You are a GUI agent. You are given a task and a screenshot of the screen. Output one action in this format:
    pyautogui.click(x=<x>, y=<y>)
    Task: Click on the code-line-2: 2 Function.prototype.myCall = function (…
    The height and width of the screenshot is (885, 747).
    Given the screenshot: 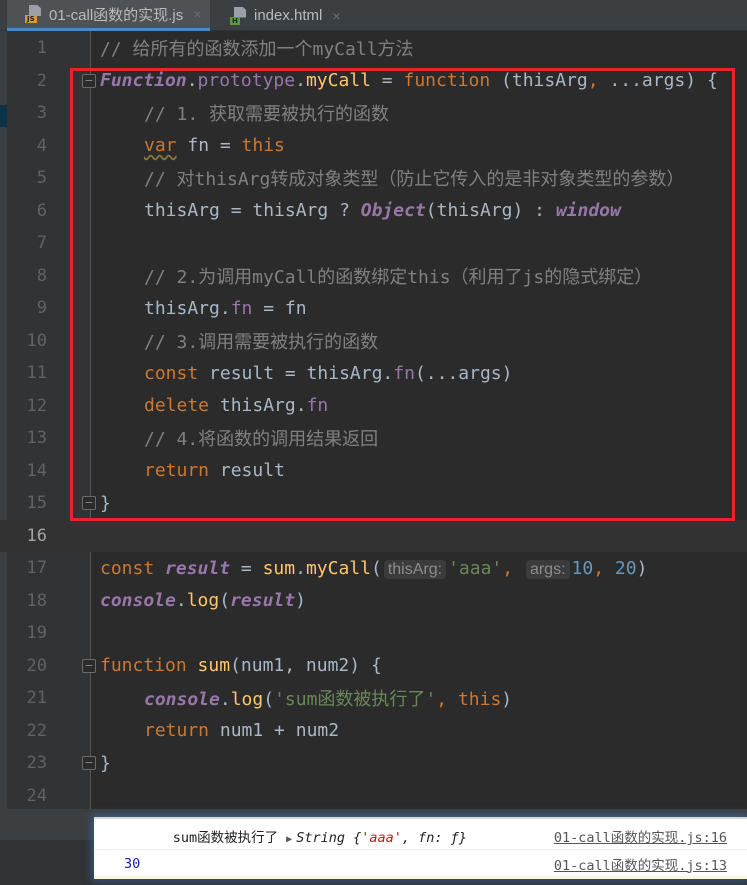 What is the action you would take?
    pyautogui.click(x=373, y=81)
    